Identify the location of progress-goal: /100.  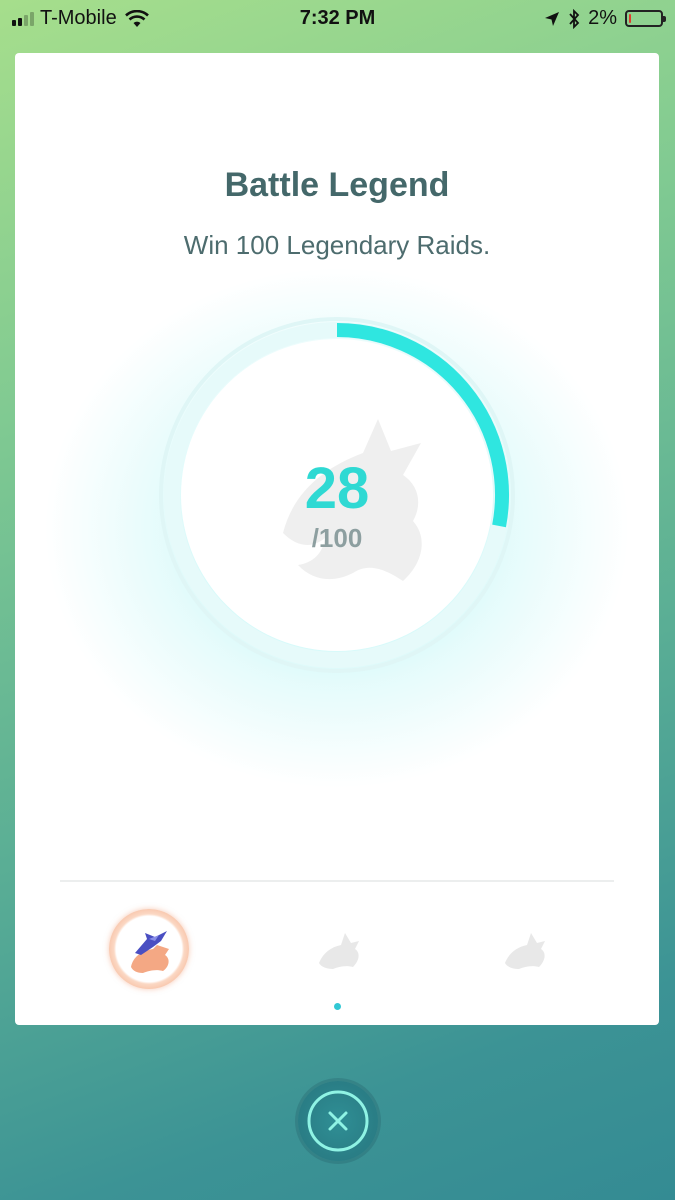
(337, 538).